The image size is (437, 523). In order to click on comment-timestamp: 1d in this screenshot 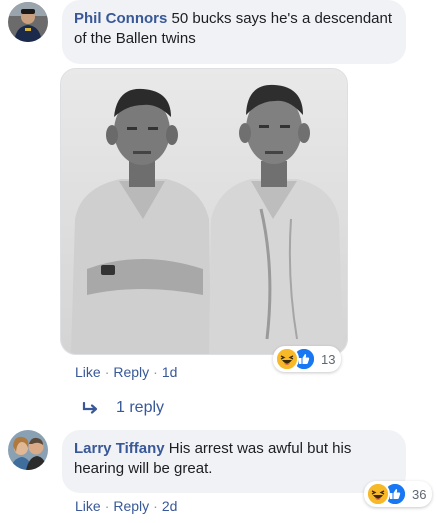, I will do `click(170, 372)`.